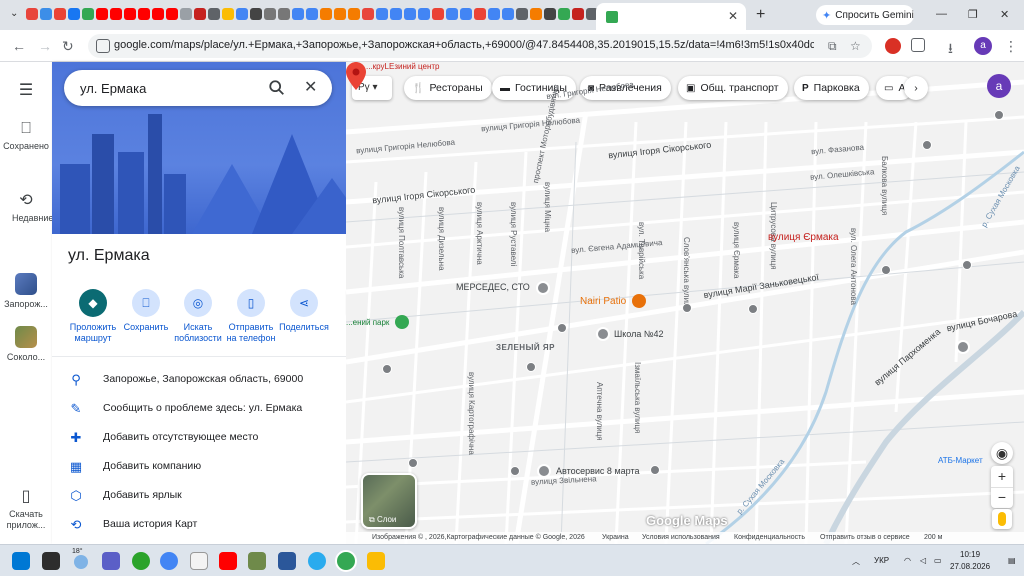  I want to click on profile-avatar: a, so click(983, 46).